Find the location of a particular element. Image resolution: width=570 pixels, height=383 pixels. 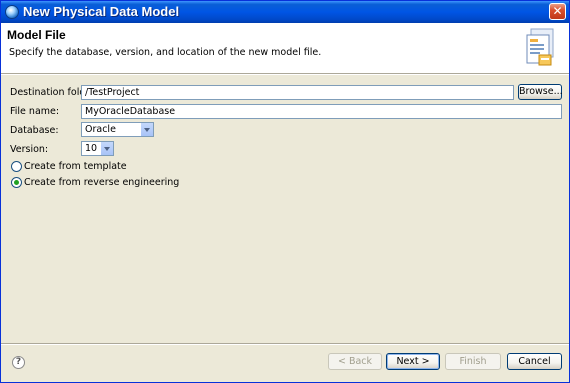

finish-button: Finish is located at coordinates (473, 361).